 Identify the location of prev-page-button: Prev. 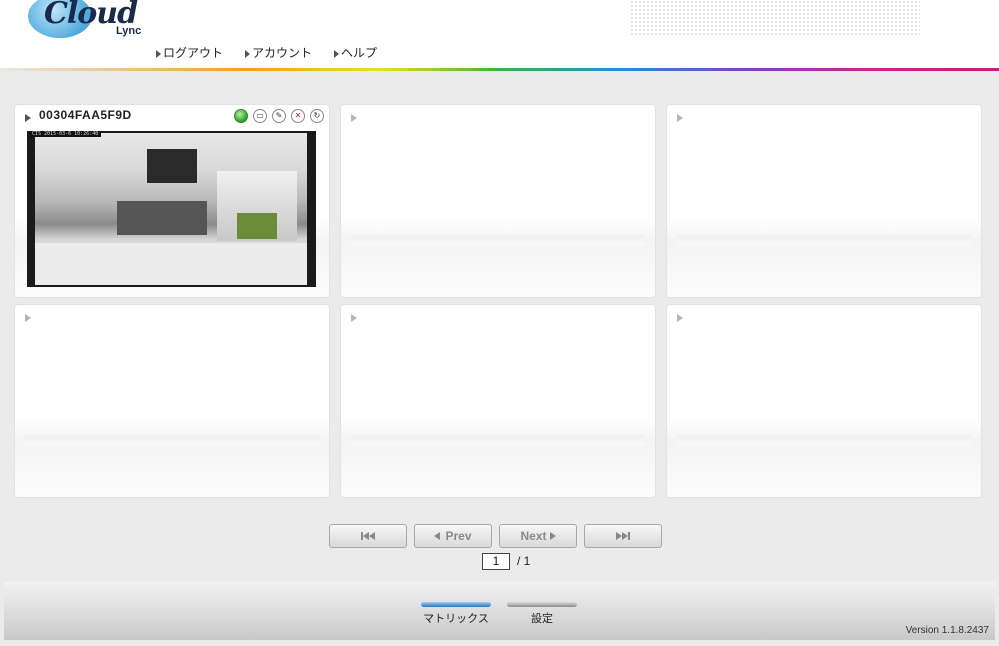
(453, 536).